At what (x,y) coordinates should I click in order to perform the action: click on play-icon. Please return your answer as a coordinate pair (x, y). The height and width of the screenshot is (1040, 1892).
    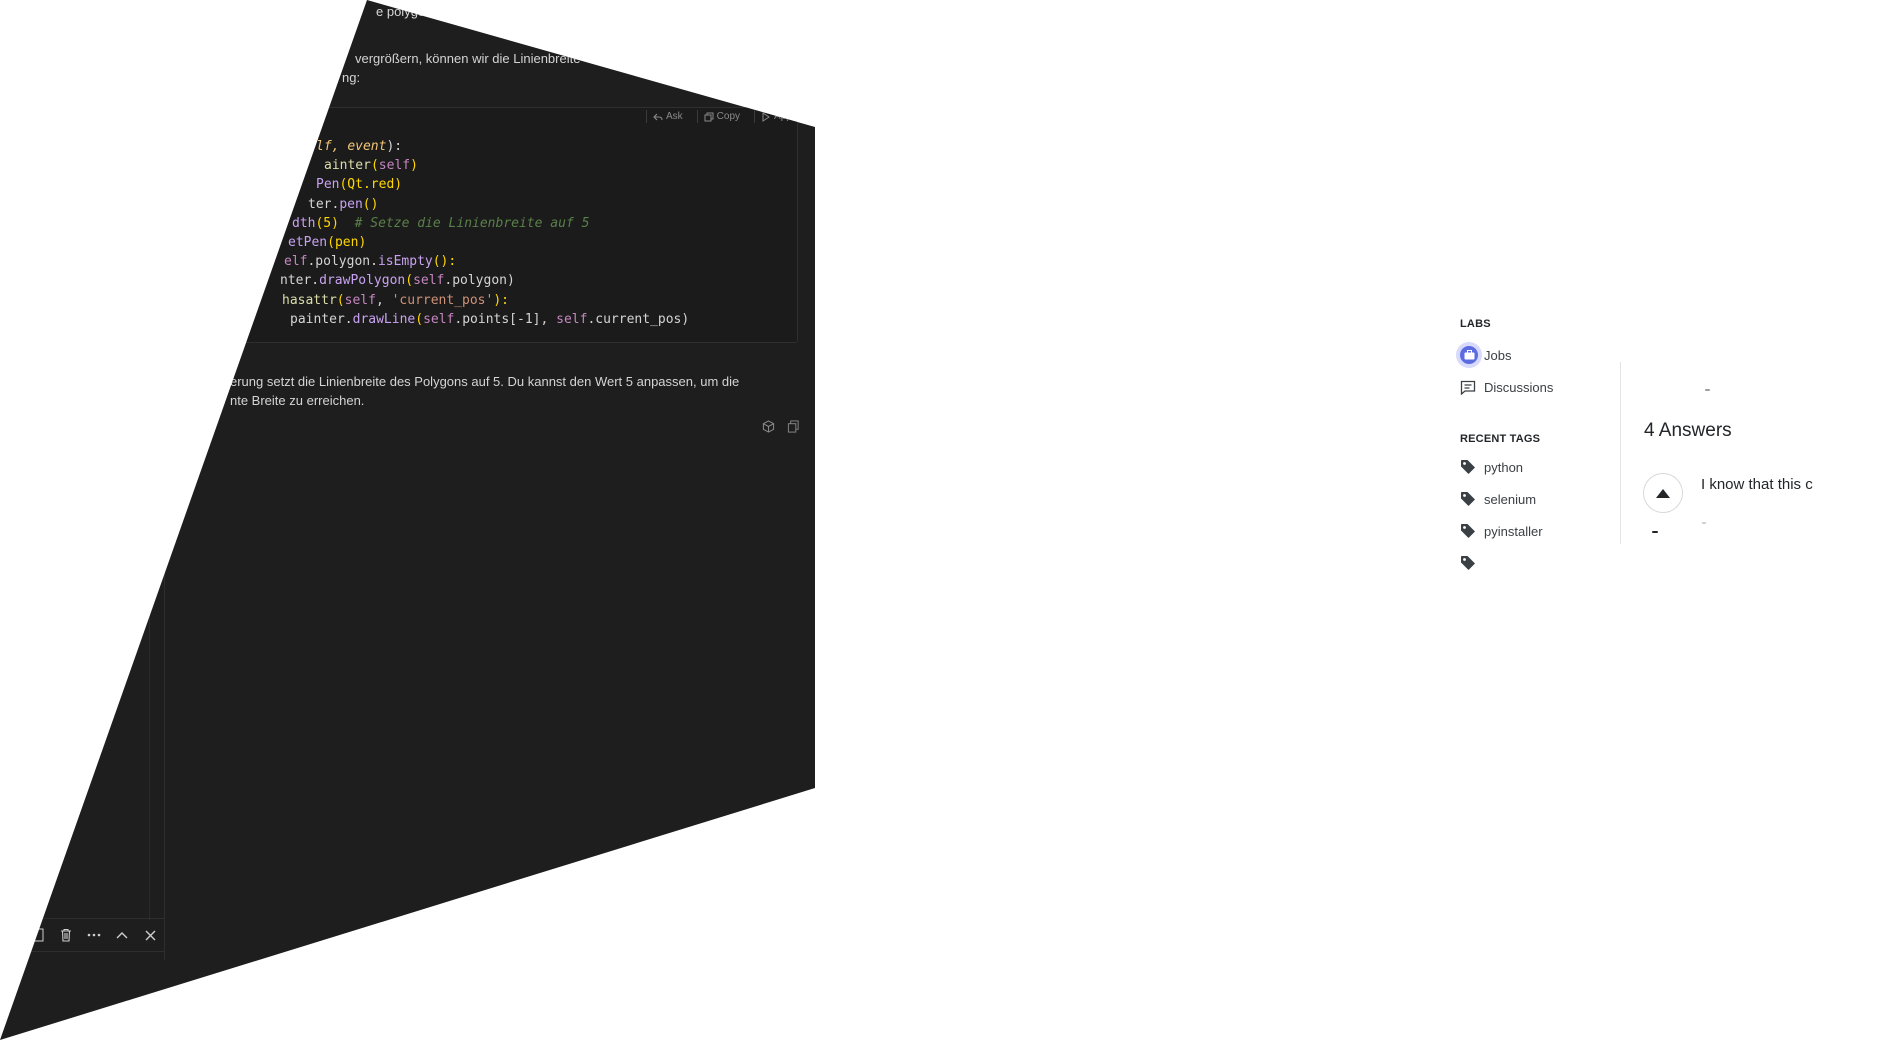
    Looking at the image, I should click on (766, 116).